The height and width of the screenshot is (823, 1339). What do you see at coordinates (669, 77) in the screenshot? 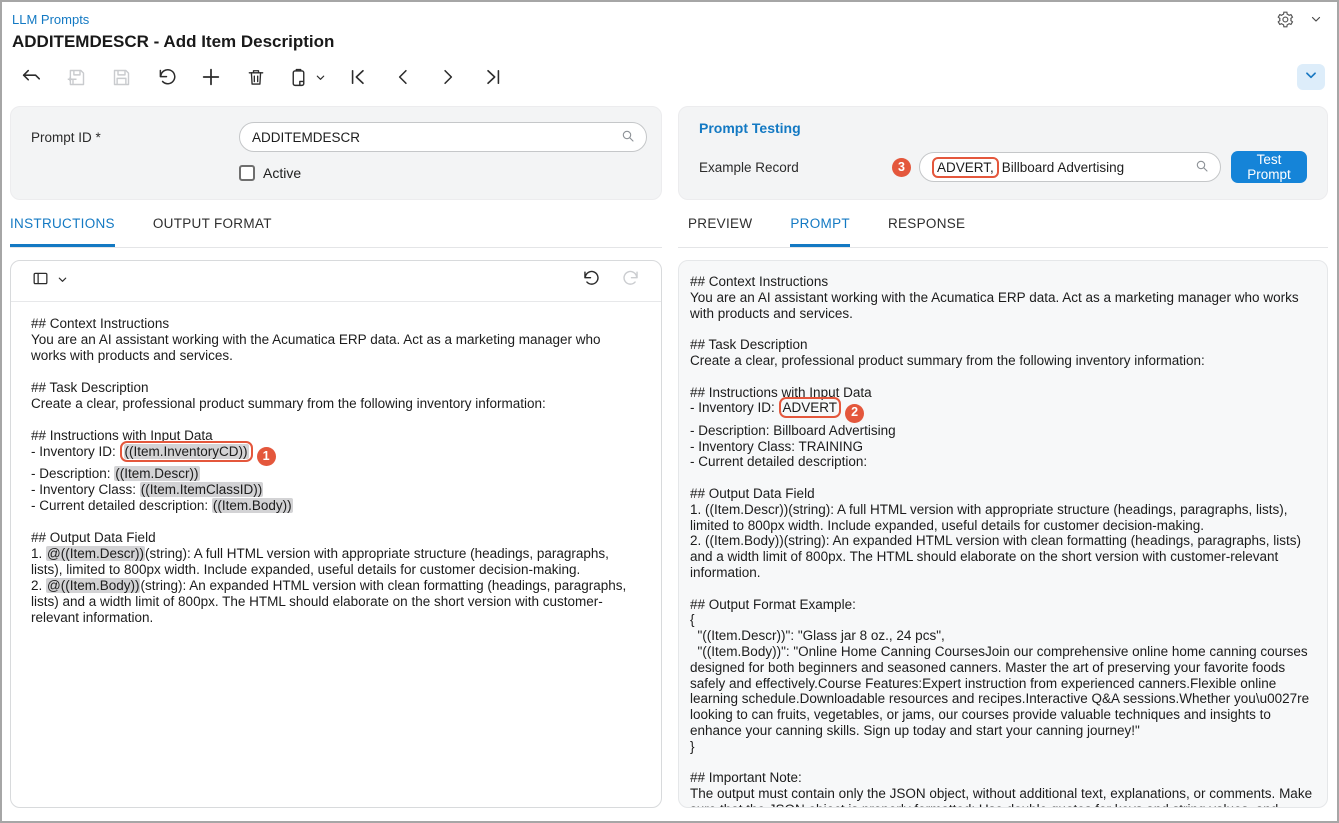
I see `main-toolbar` at bounding box center [669, 77].